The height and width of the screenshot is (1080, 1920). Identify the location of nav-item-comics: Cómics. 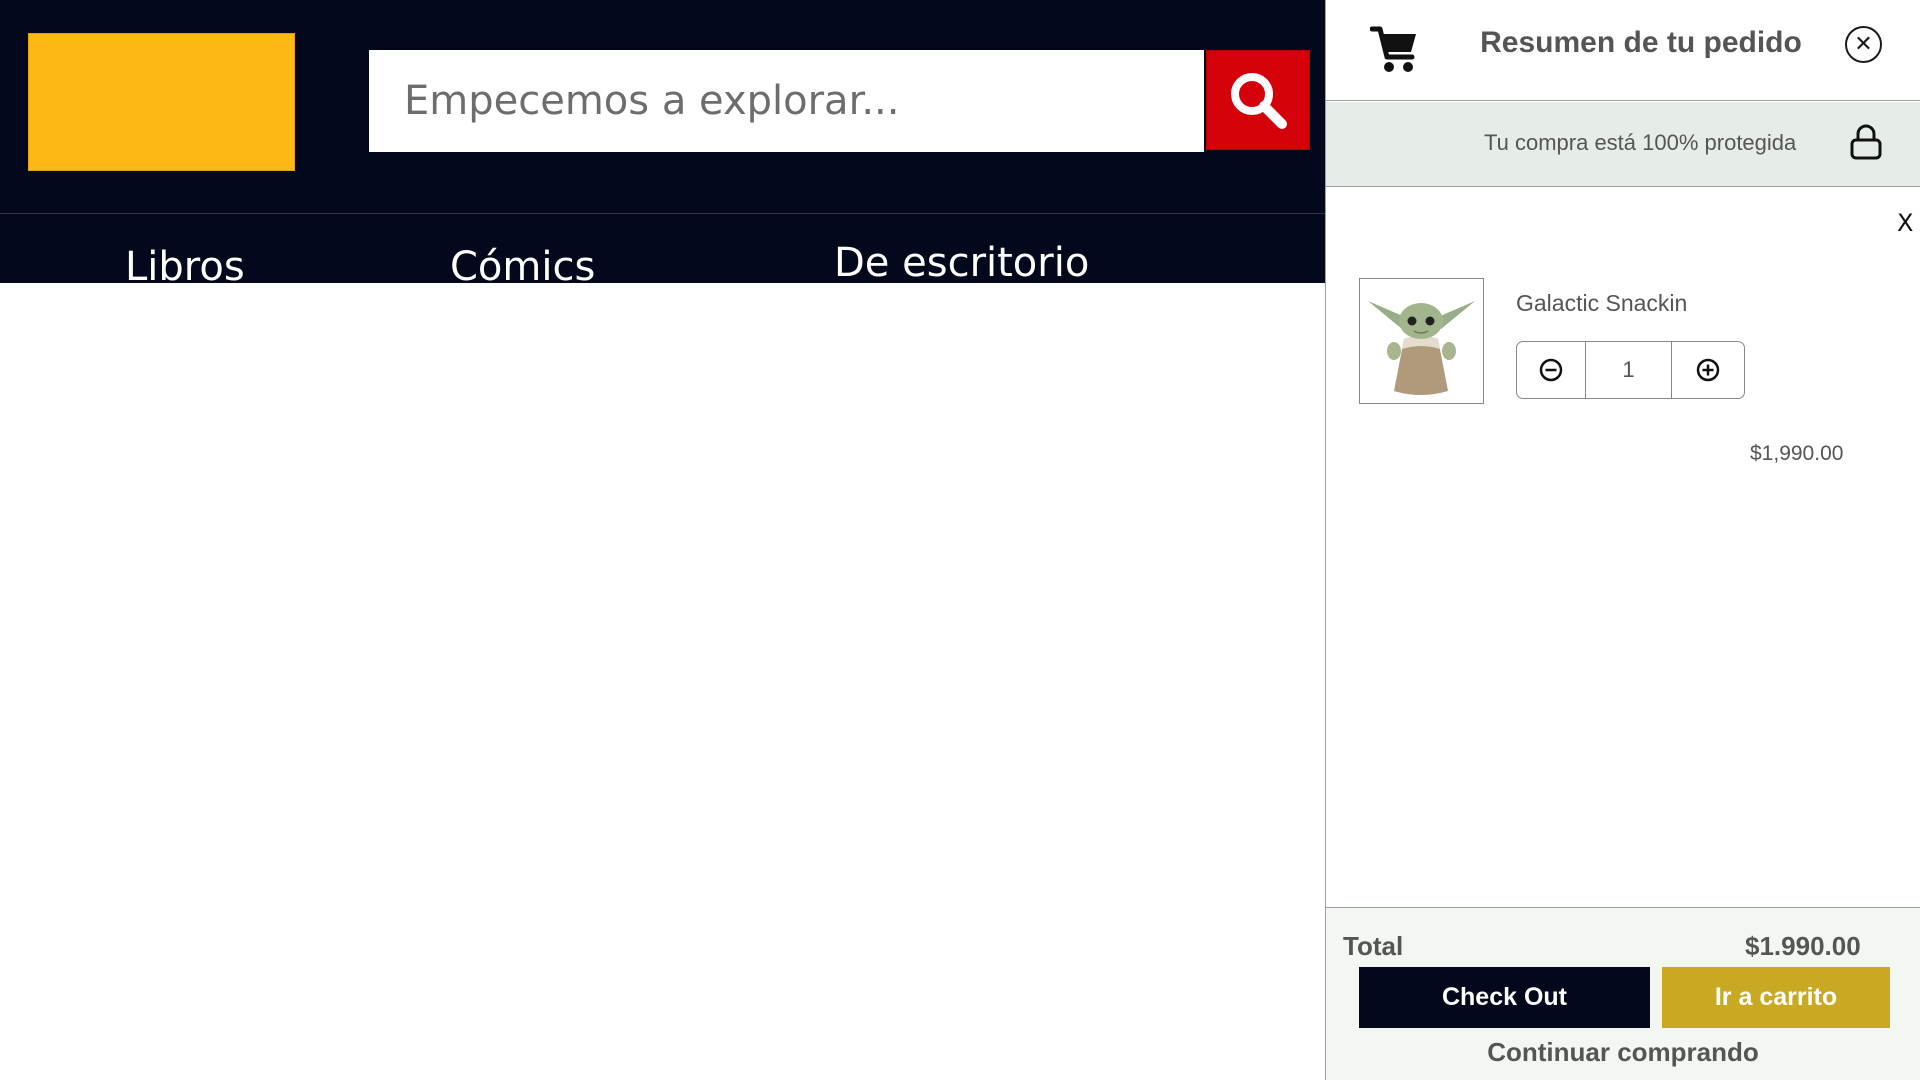
(522, 263).